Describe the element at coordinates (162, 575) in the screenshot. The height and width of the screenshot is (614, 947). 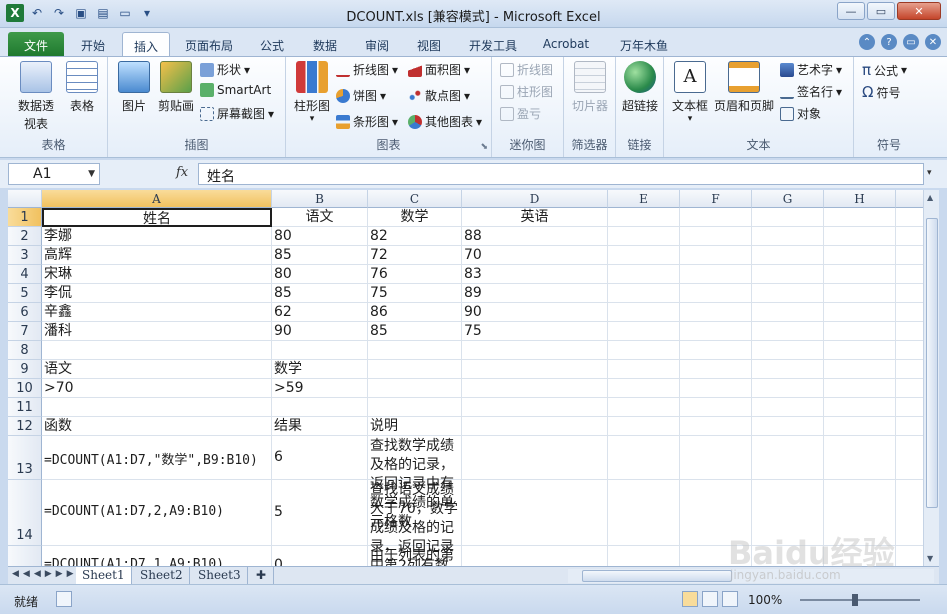
I see `sheet-tab-2: Sheet2` at that location.